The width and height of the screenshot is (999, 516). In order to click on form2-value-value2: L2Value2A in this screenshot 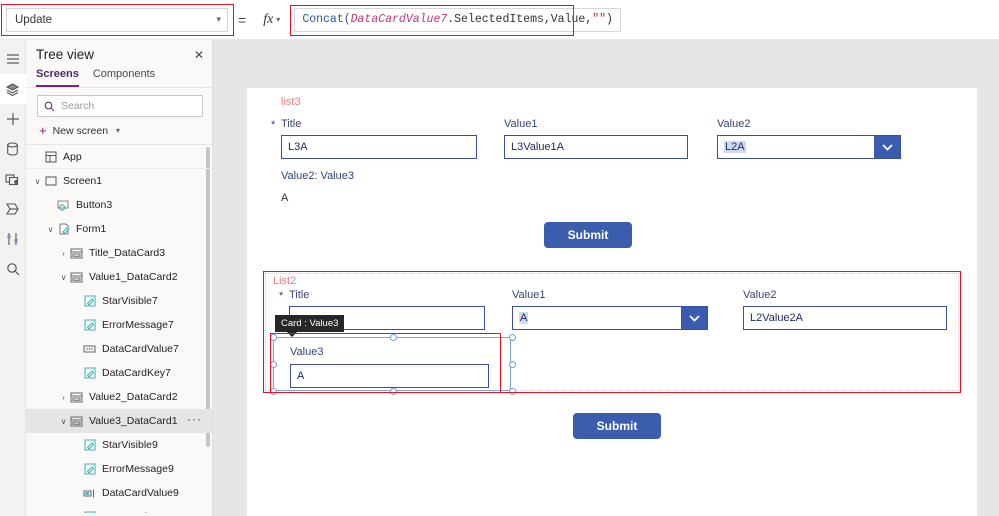, I will do `click(777, 318)`.